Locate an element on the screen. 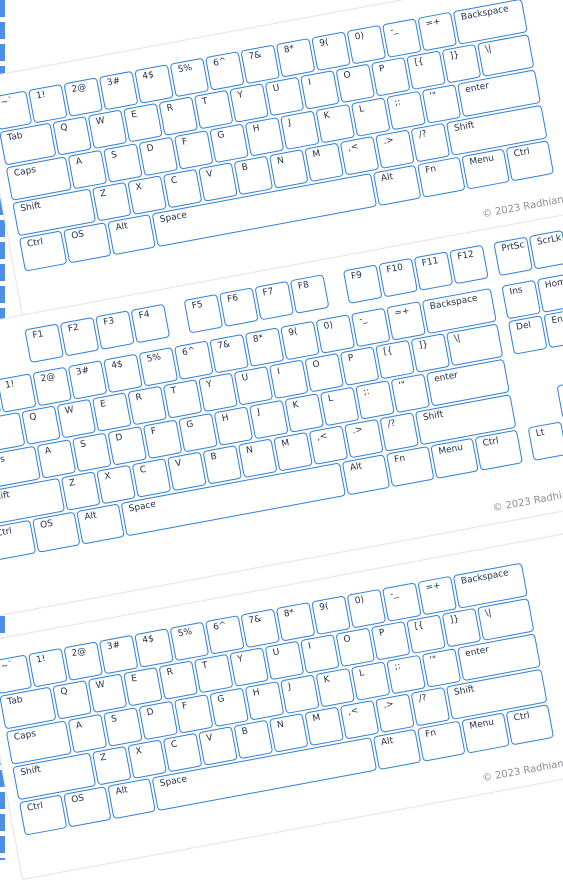  key-z: Z is located at coordinates (80, 491).